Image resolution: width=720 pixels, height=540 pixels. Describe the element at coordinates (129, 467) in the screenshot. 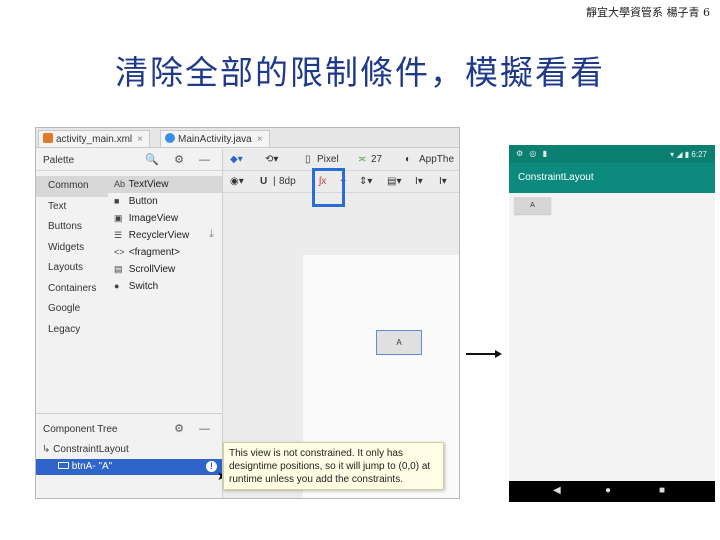

I see `tree-item-btna: btnA- "A" !` at that location.